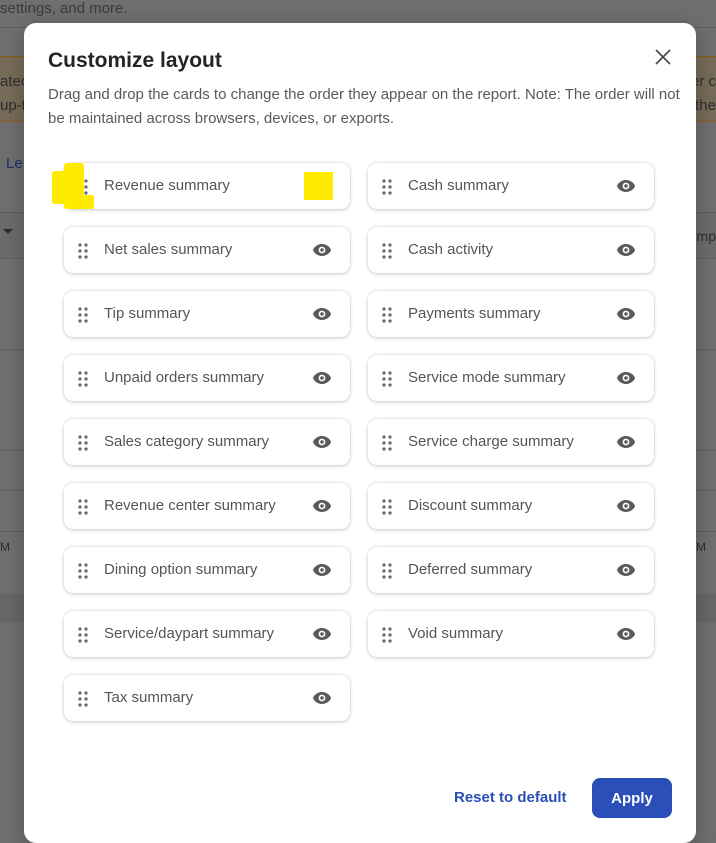 The image size is (716, 843). I want to click on layout-card: Service mode summary, so click(511, 378).